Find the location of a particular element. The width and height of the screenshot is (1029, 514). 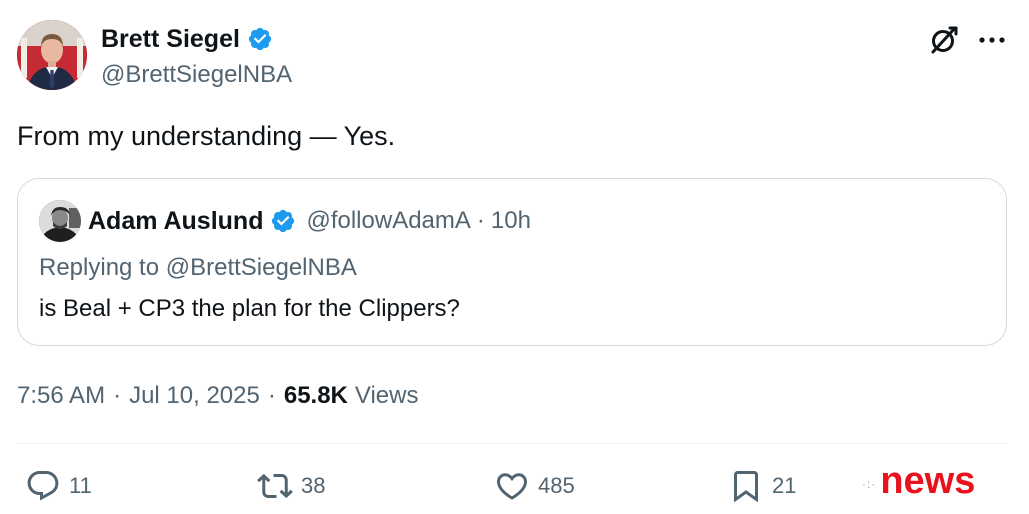

repost-button: 38 is located at coordinates (291, 486).